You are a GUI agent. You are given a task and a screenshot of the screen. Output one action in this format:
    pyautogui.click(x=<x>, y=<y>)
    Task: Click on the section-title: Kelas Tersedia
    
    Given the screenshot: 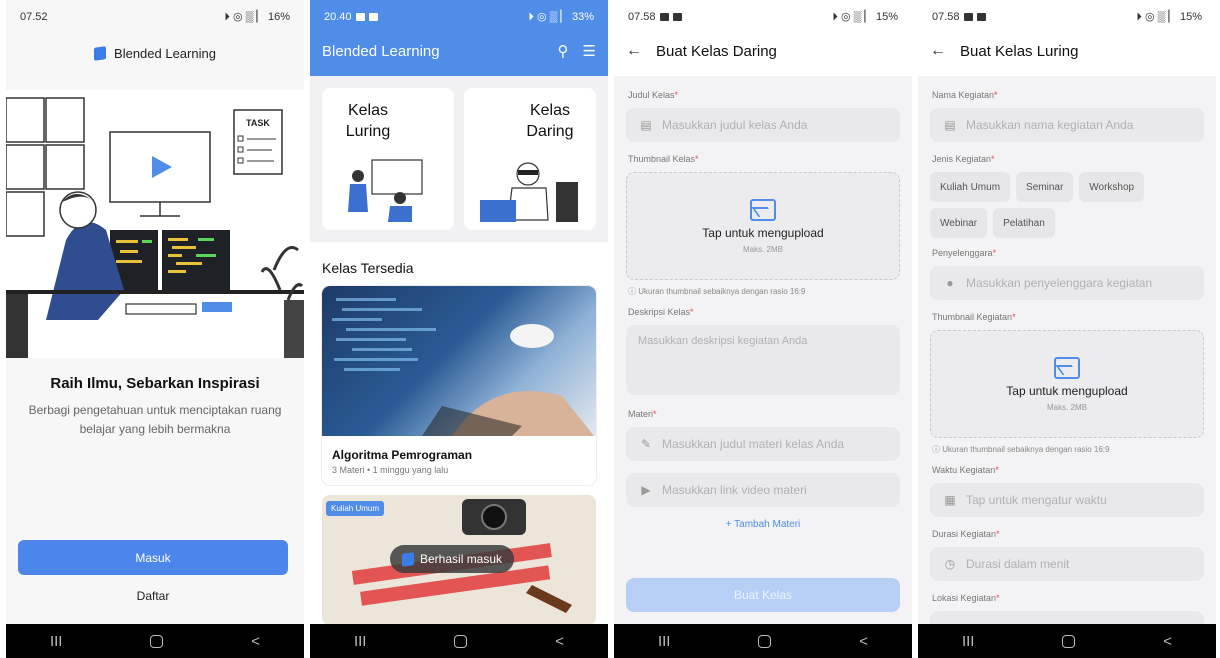 What is the action you would take?
    pyautogui.click(x=368, y=268)
    